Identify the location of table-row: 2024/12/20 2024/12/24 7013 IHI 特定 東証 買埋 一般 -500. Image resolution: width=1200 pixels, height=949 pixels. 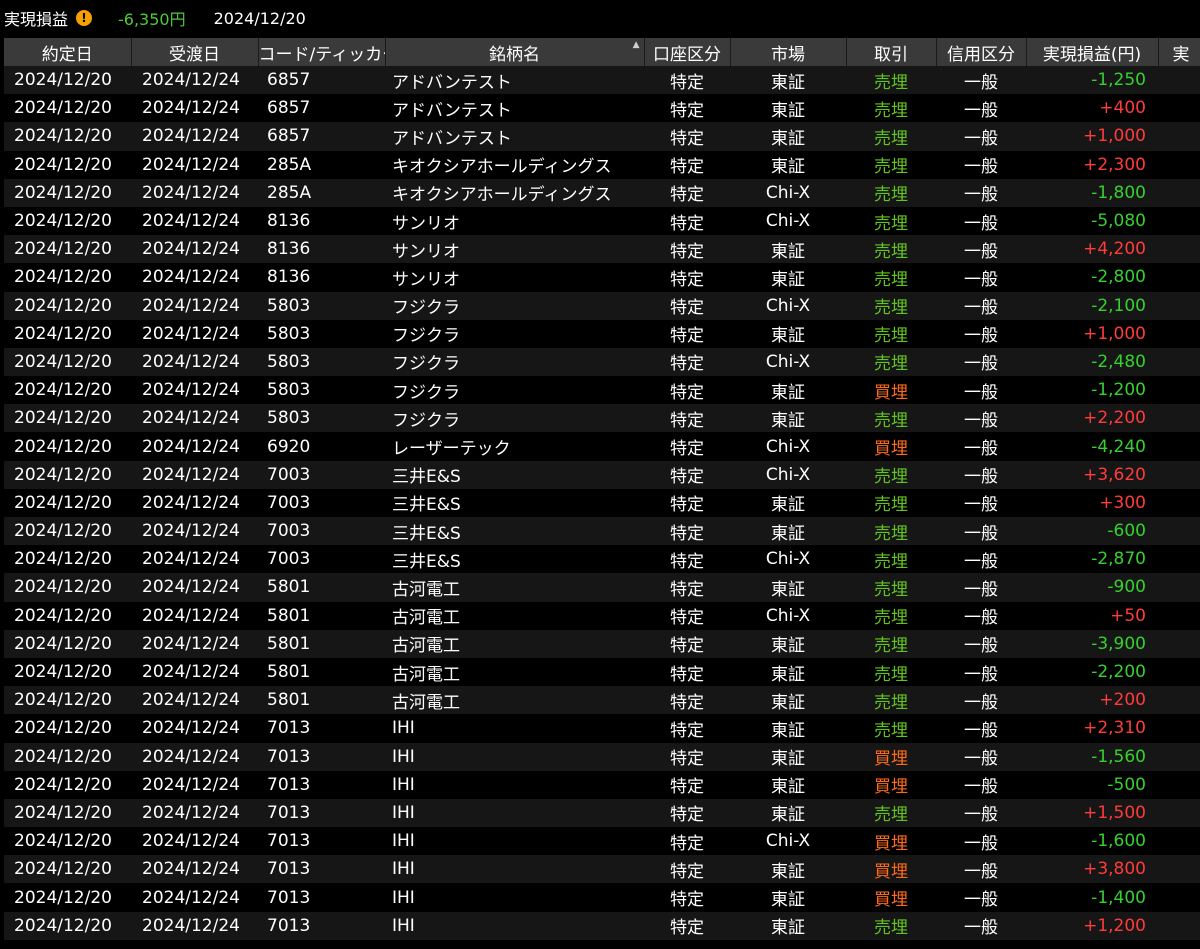
(602, 784).